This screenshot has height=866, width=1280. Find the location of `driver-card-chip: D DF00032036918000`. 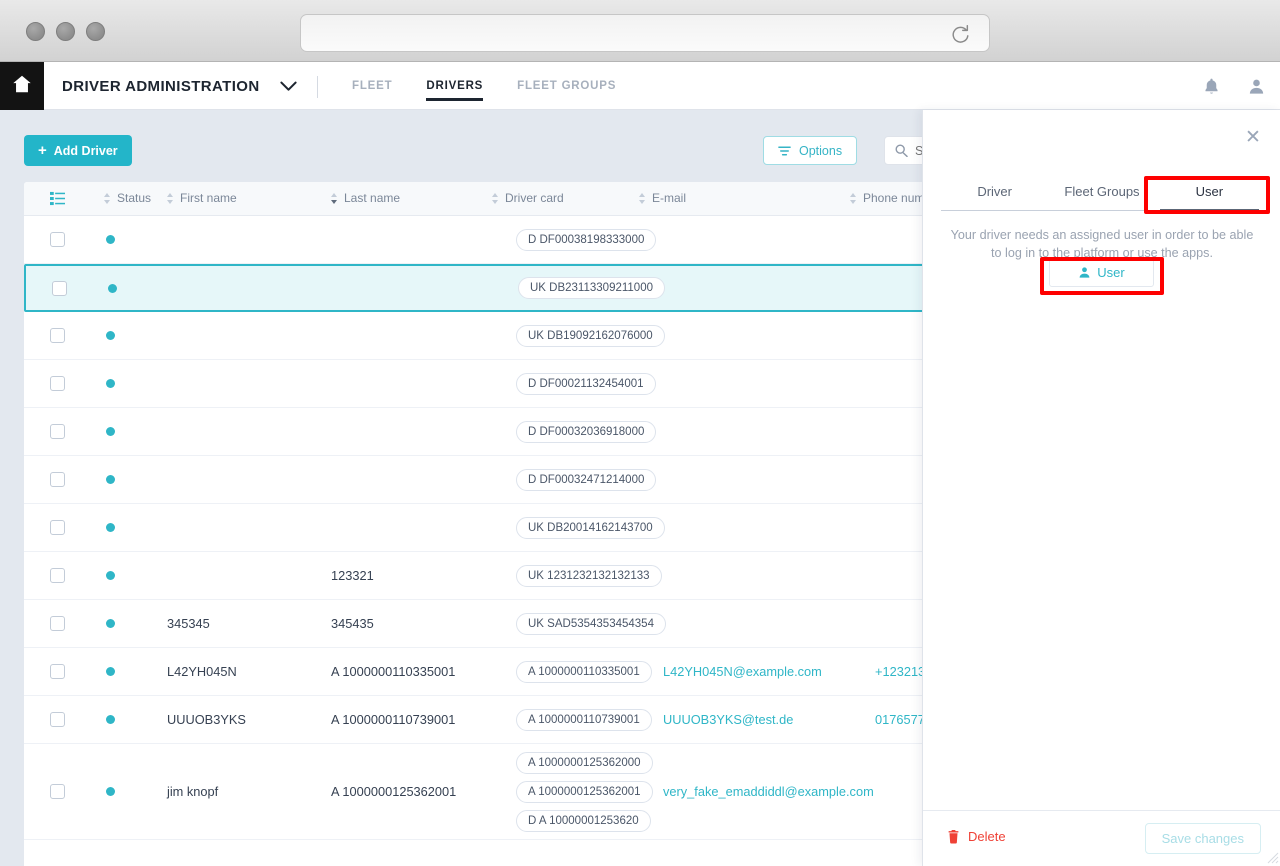

driver-card-chip: D DF00032036918000 is located at coordinates (586, 431).